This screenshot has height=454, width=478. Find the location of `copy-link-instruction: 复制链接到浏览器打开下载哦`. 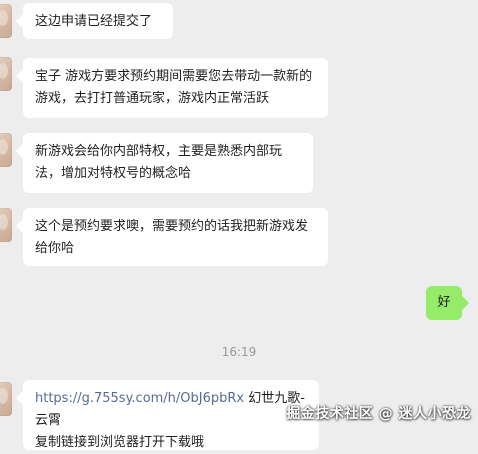

copy-link-instruction: 复制链接到浏览器打开下载哦 is located at coordinates (120, 442).